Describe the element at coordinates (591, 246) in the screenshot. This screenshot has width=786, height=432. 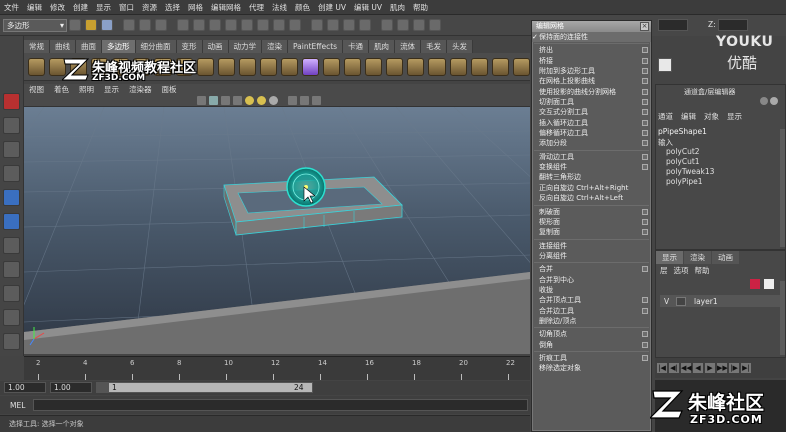
I see `edit-mesh-item-23: 连接组件` at that location.